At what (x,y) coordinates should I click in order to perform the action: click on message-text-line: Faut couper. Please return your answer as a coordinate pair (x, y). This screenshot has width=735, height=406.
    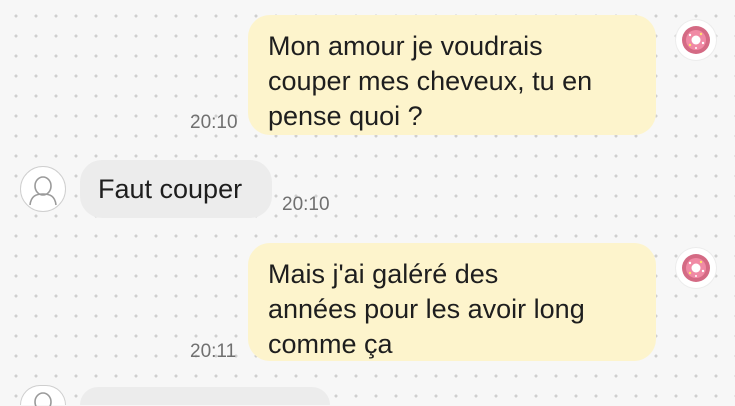
    Looking at the image, I should click on (170, 189).